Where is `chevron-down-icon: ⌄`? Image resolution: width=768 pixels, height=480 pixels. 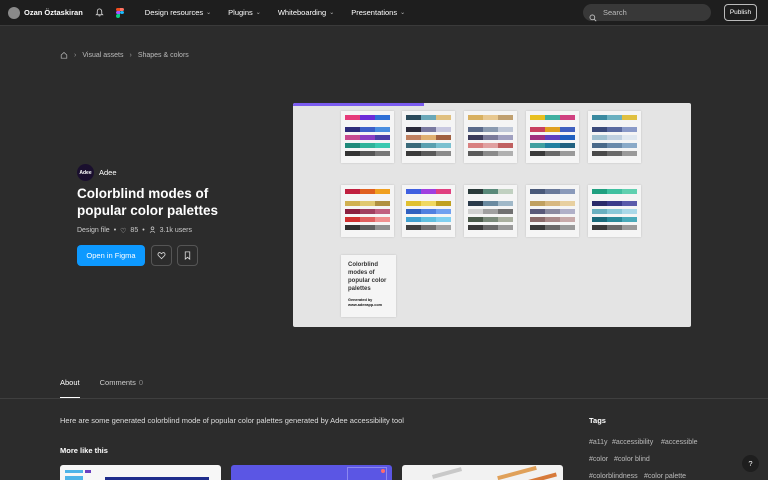 chevron-down-icon: ⌄ is located at coordinates (403, 13).